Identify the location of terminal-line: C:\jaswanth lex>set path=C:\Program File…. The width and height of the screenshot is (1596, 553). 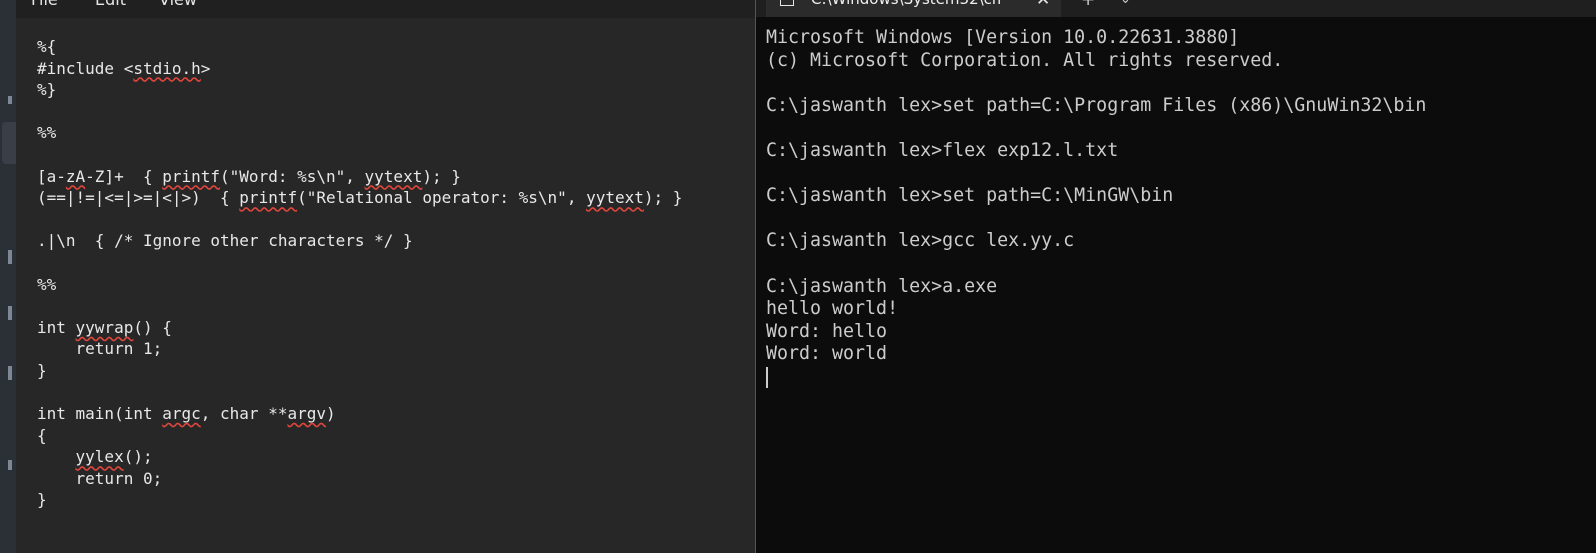
(1096, 105).